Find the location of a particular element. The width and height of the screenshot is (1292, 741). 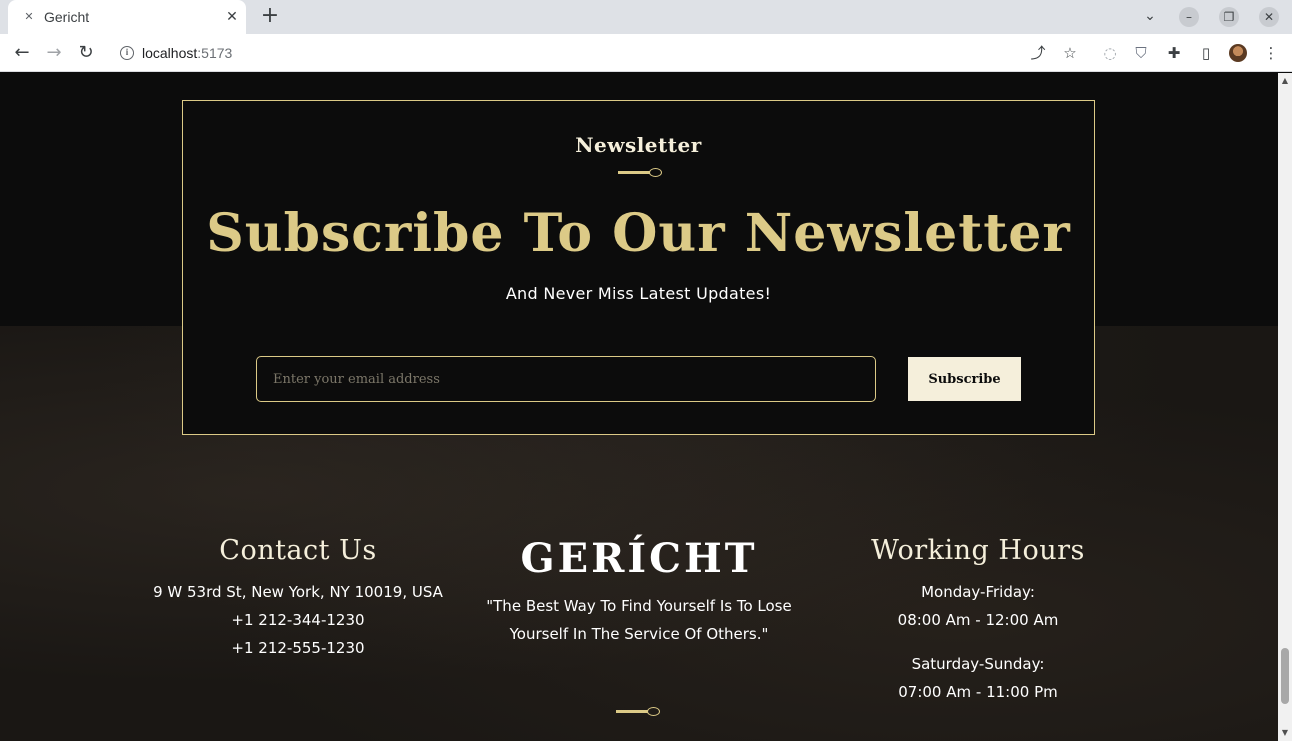

browser-toolbar: ← → ↻ i localhost:5173 ⤴ ☆ ◌ ⛉ ✚ ▯ ⋮ is located at coordinates (646, 53).